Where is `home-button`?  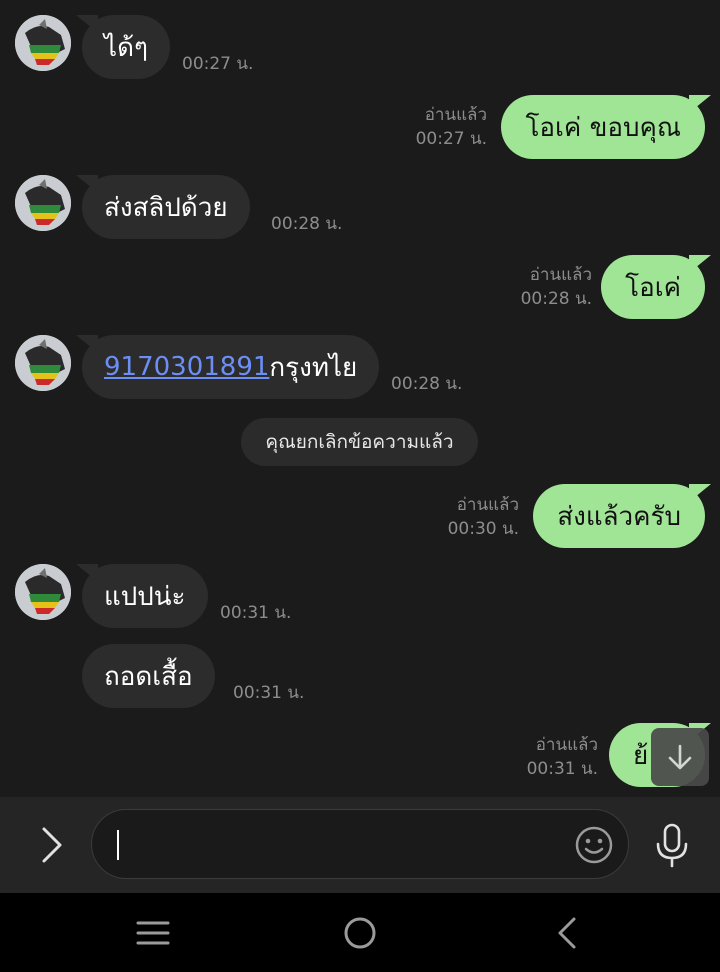
home-button is located at coordinates (360, 933).